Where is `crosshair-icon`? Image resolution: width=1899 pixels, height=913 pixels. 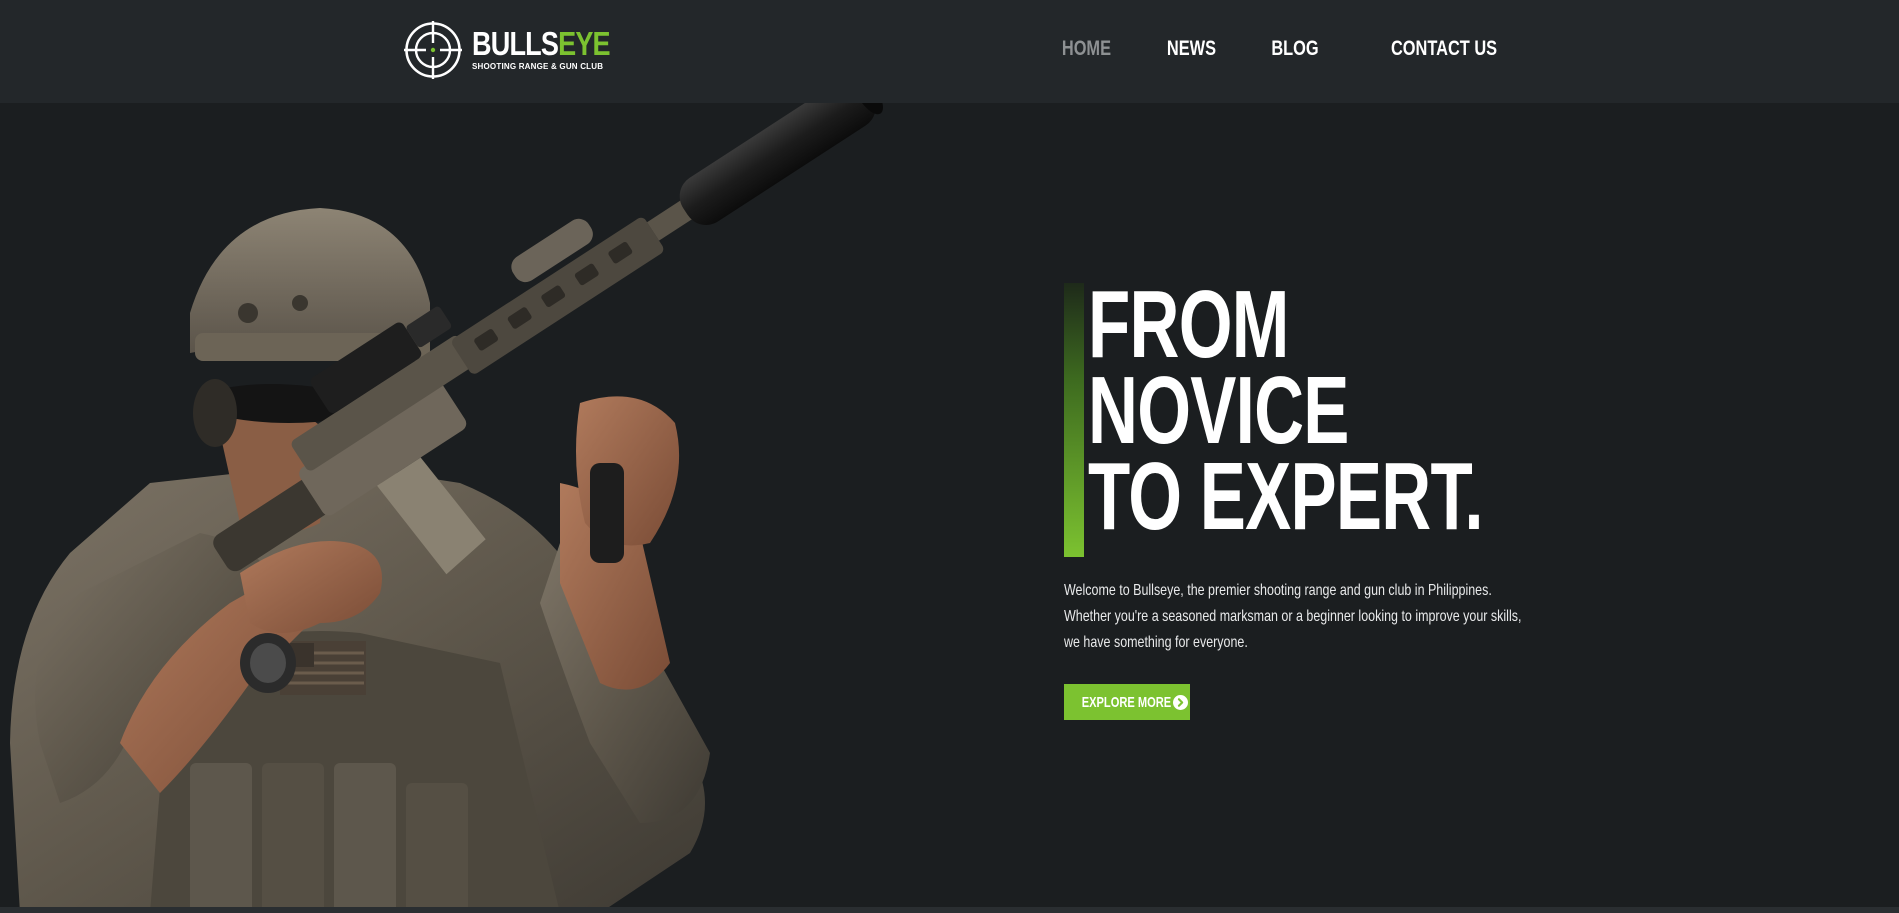
crosshair-icon is located at coordinates (433, 50).